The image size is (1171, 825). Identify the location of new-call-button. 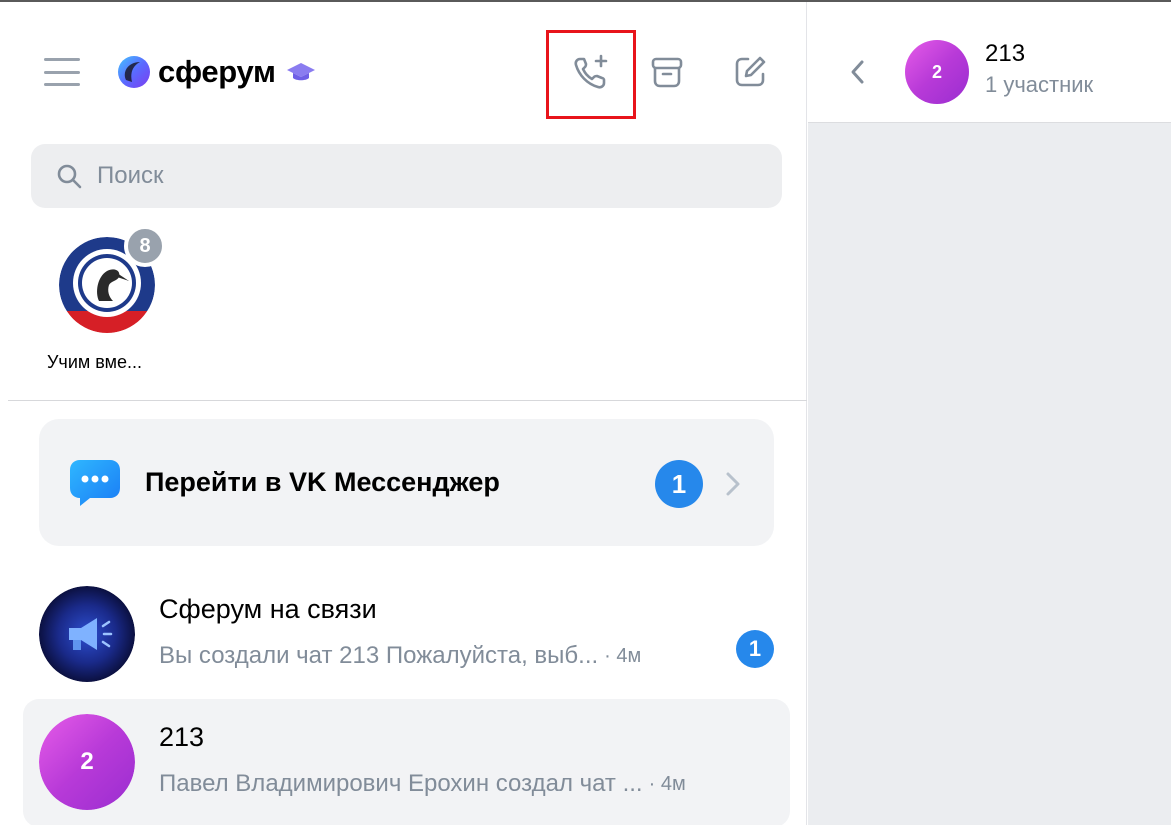
(591, 72).